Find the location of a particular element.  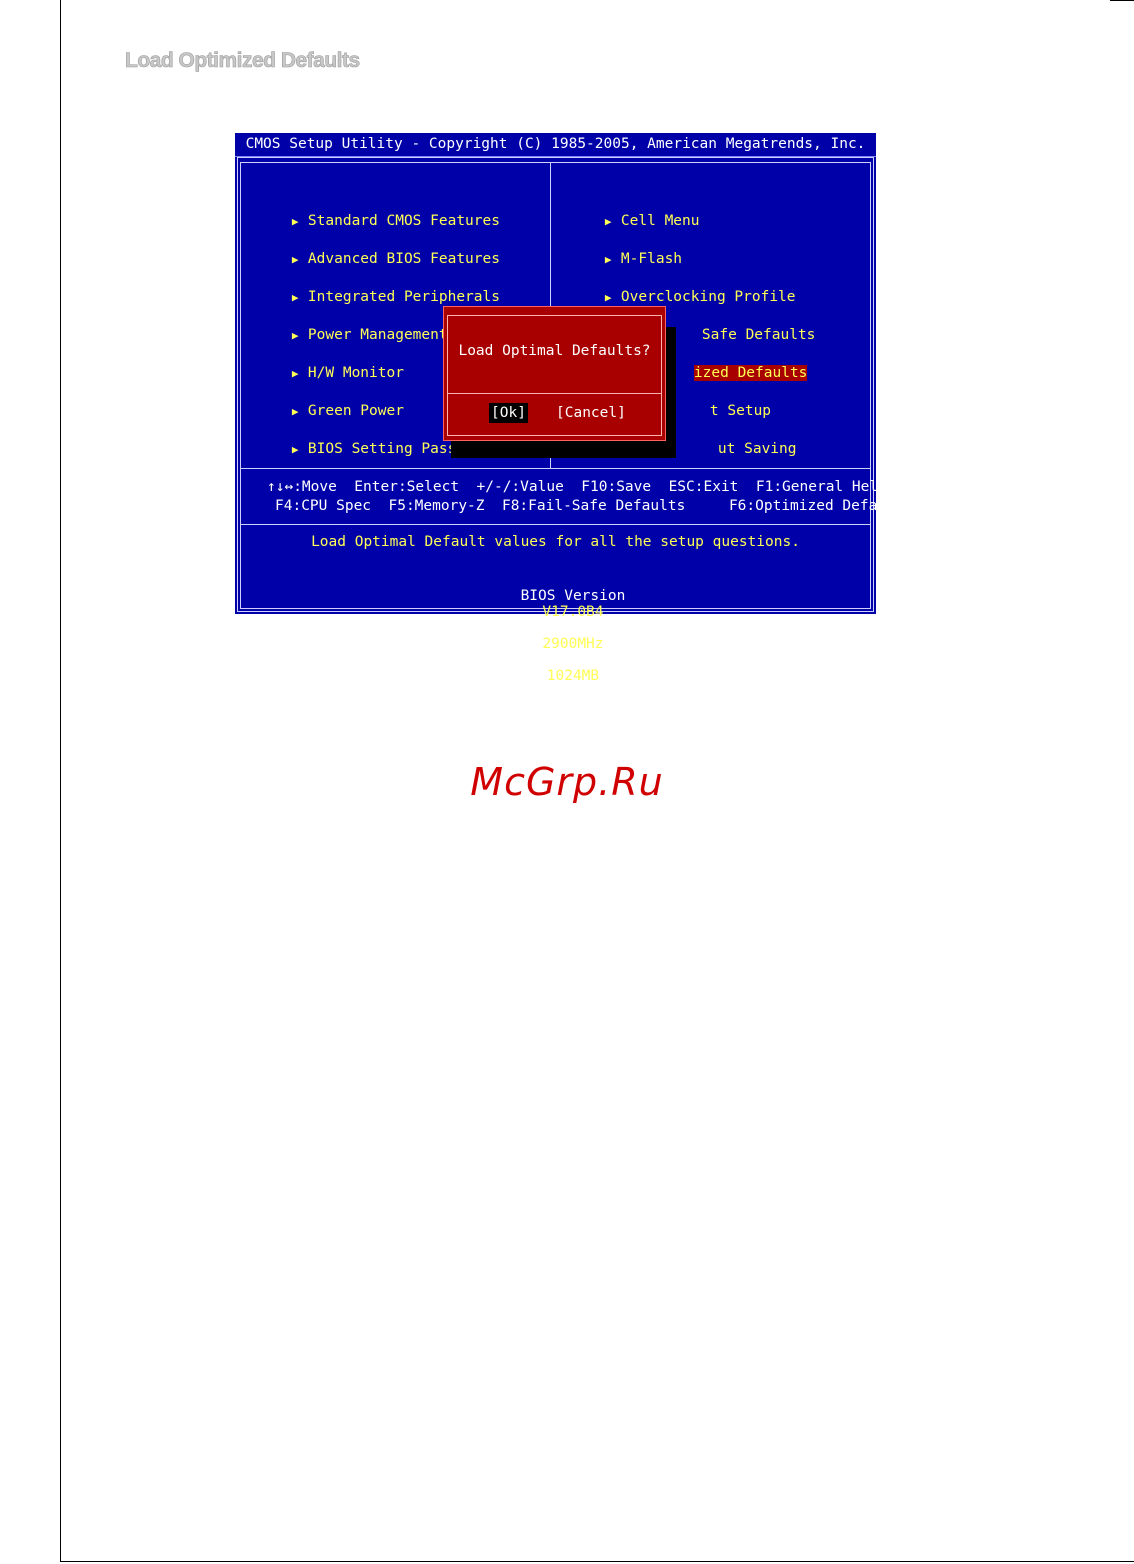

bios-version-value: V17.0B4 is located at coordinates (573, 612).